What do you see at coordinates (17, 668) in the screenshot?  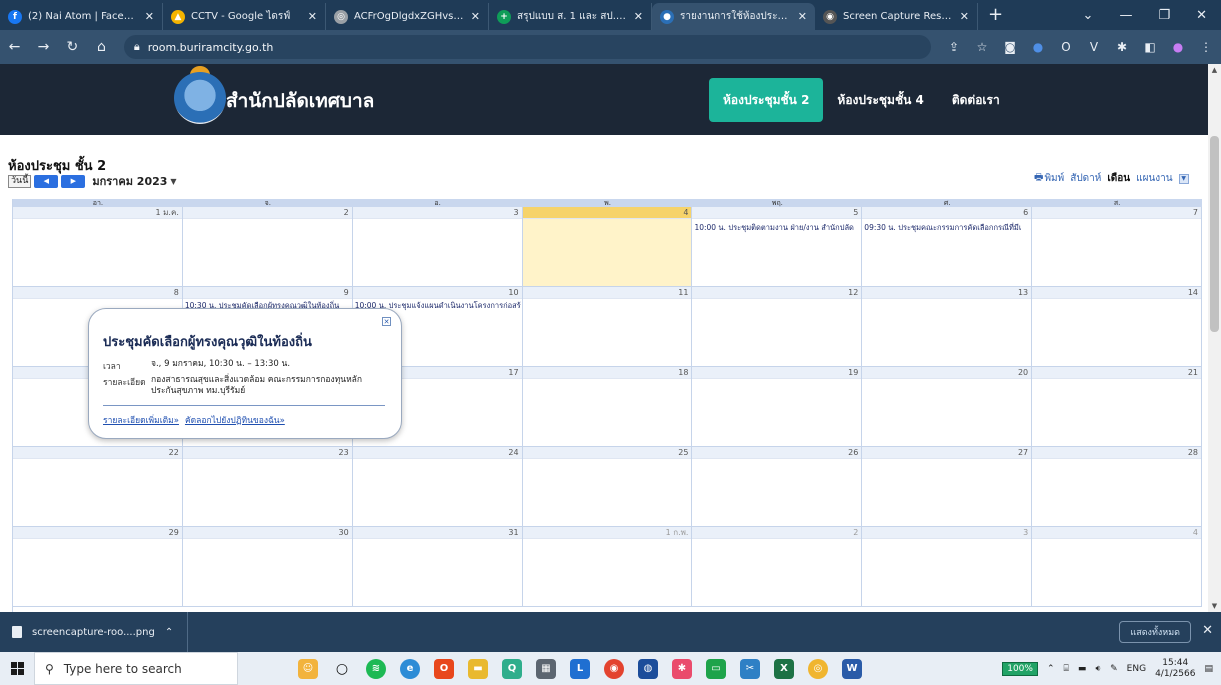 I see `start-button` at bounding box center [17, 668].